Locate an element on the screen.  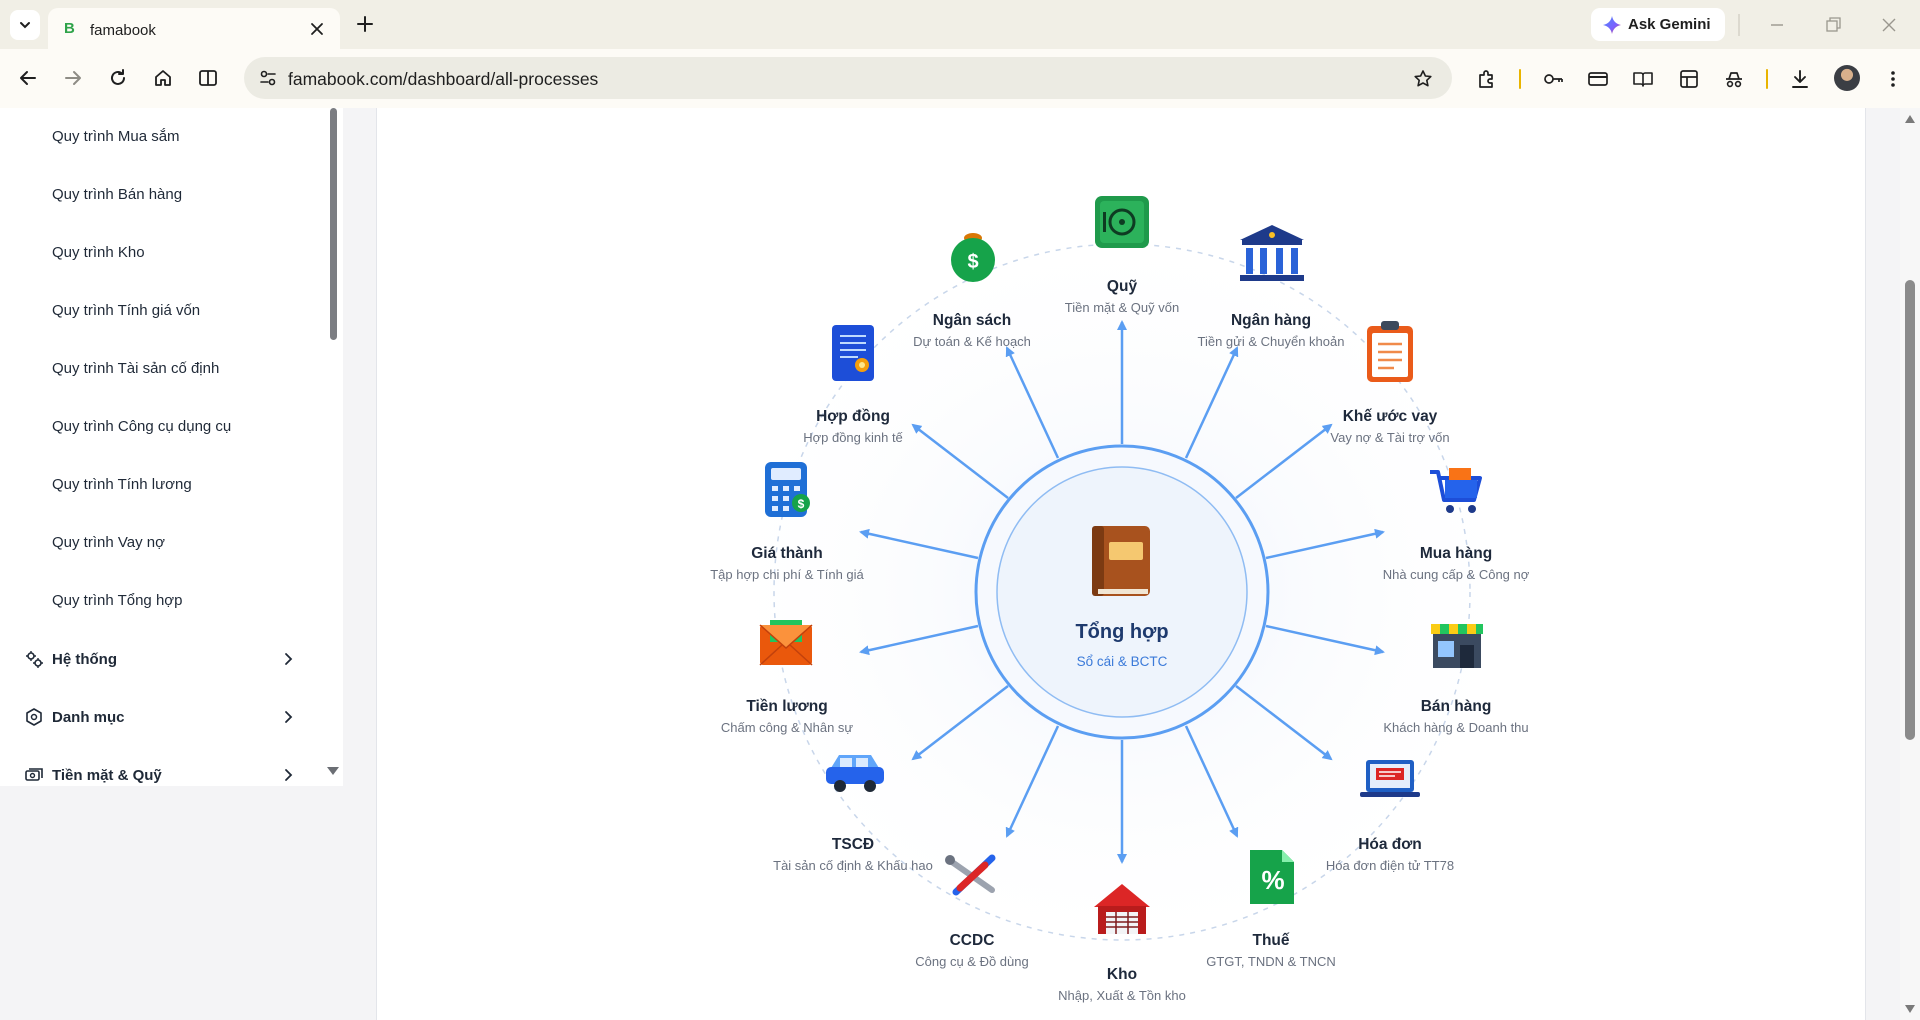
node-label: Hợp đồng is located at coordinates (853, 416).